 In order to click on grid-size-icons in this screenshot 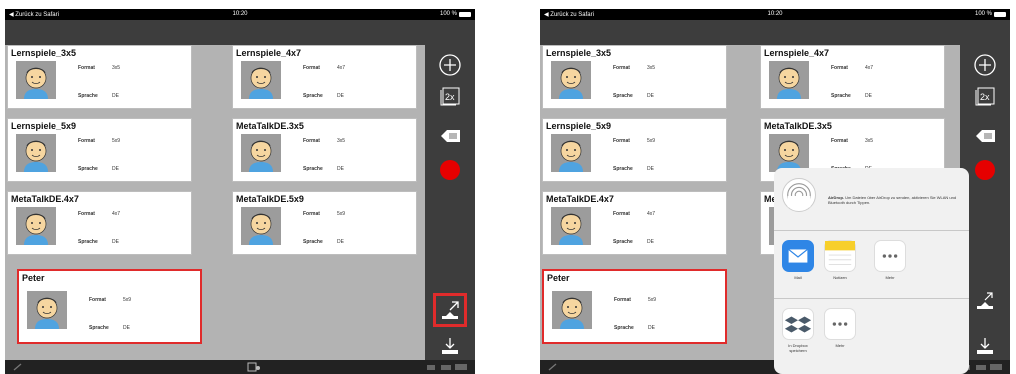, I will do `click(447, 367)`.